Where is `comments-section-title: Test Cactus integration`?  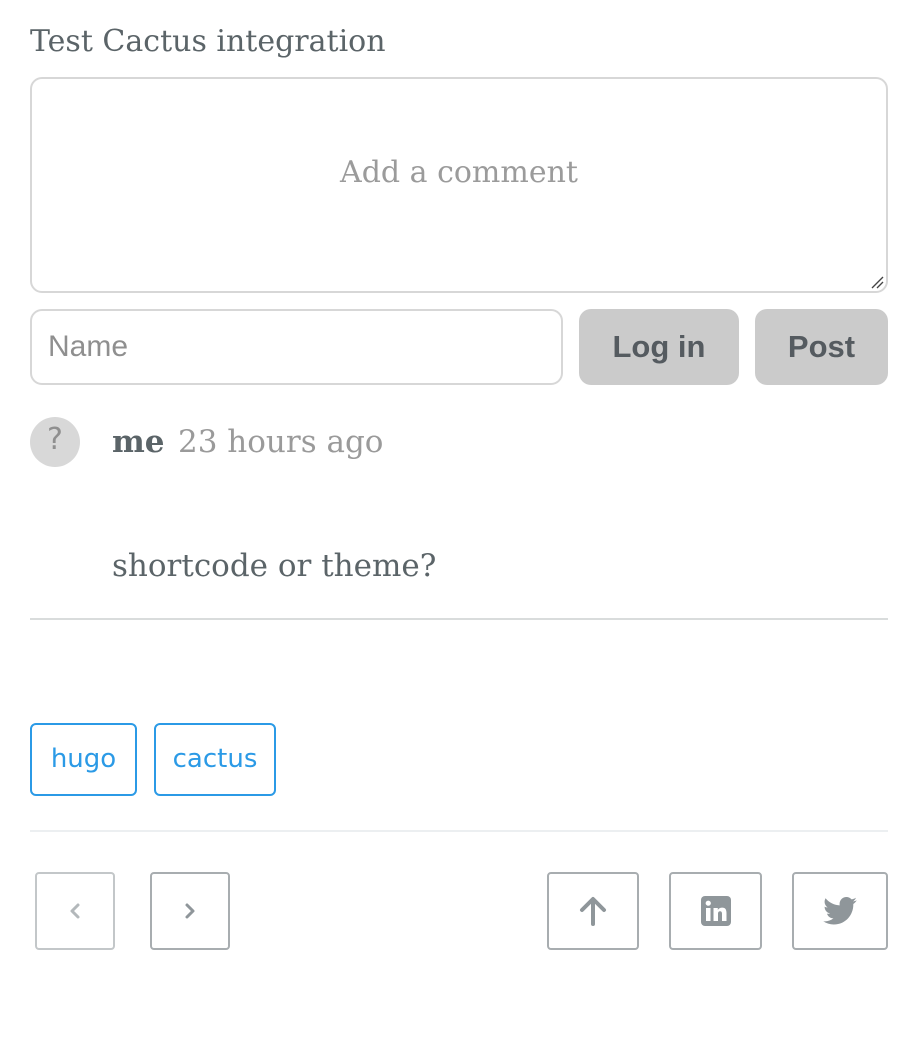 comments-section-title: Test Cactus integration is located at coordinates (208, 41).